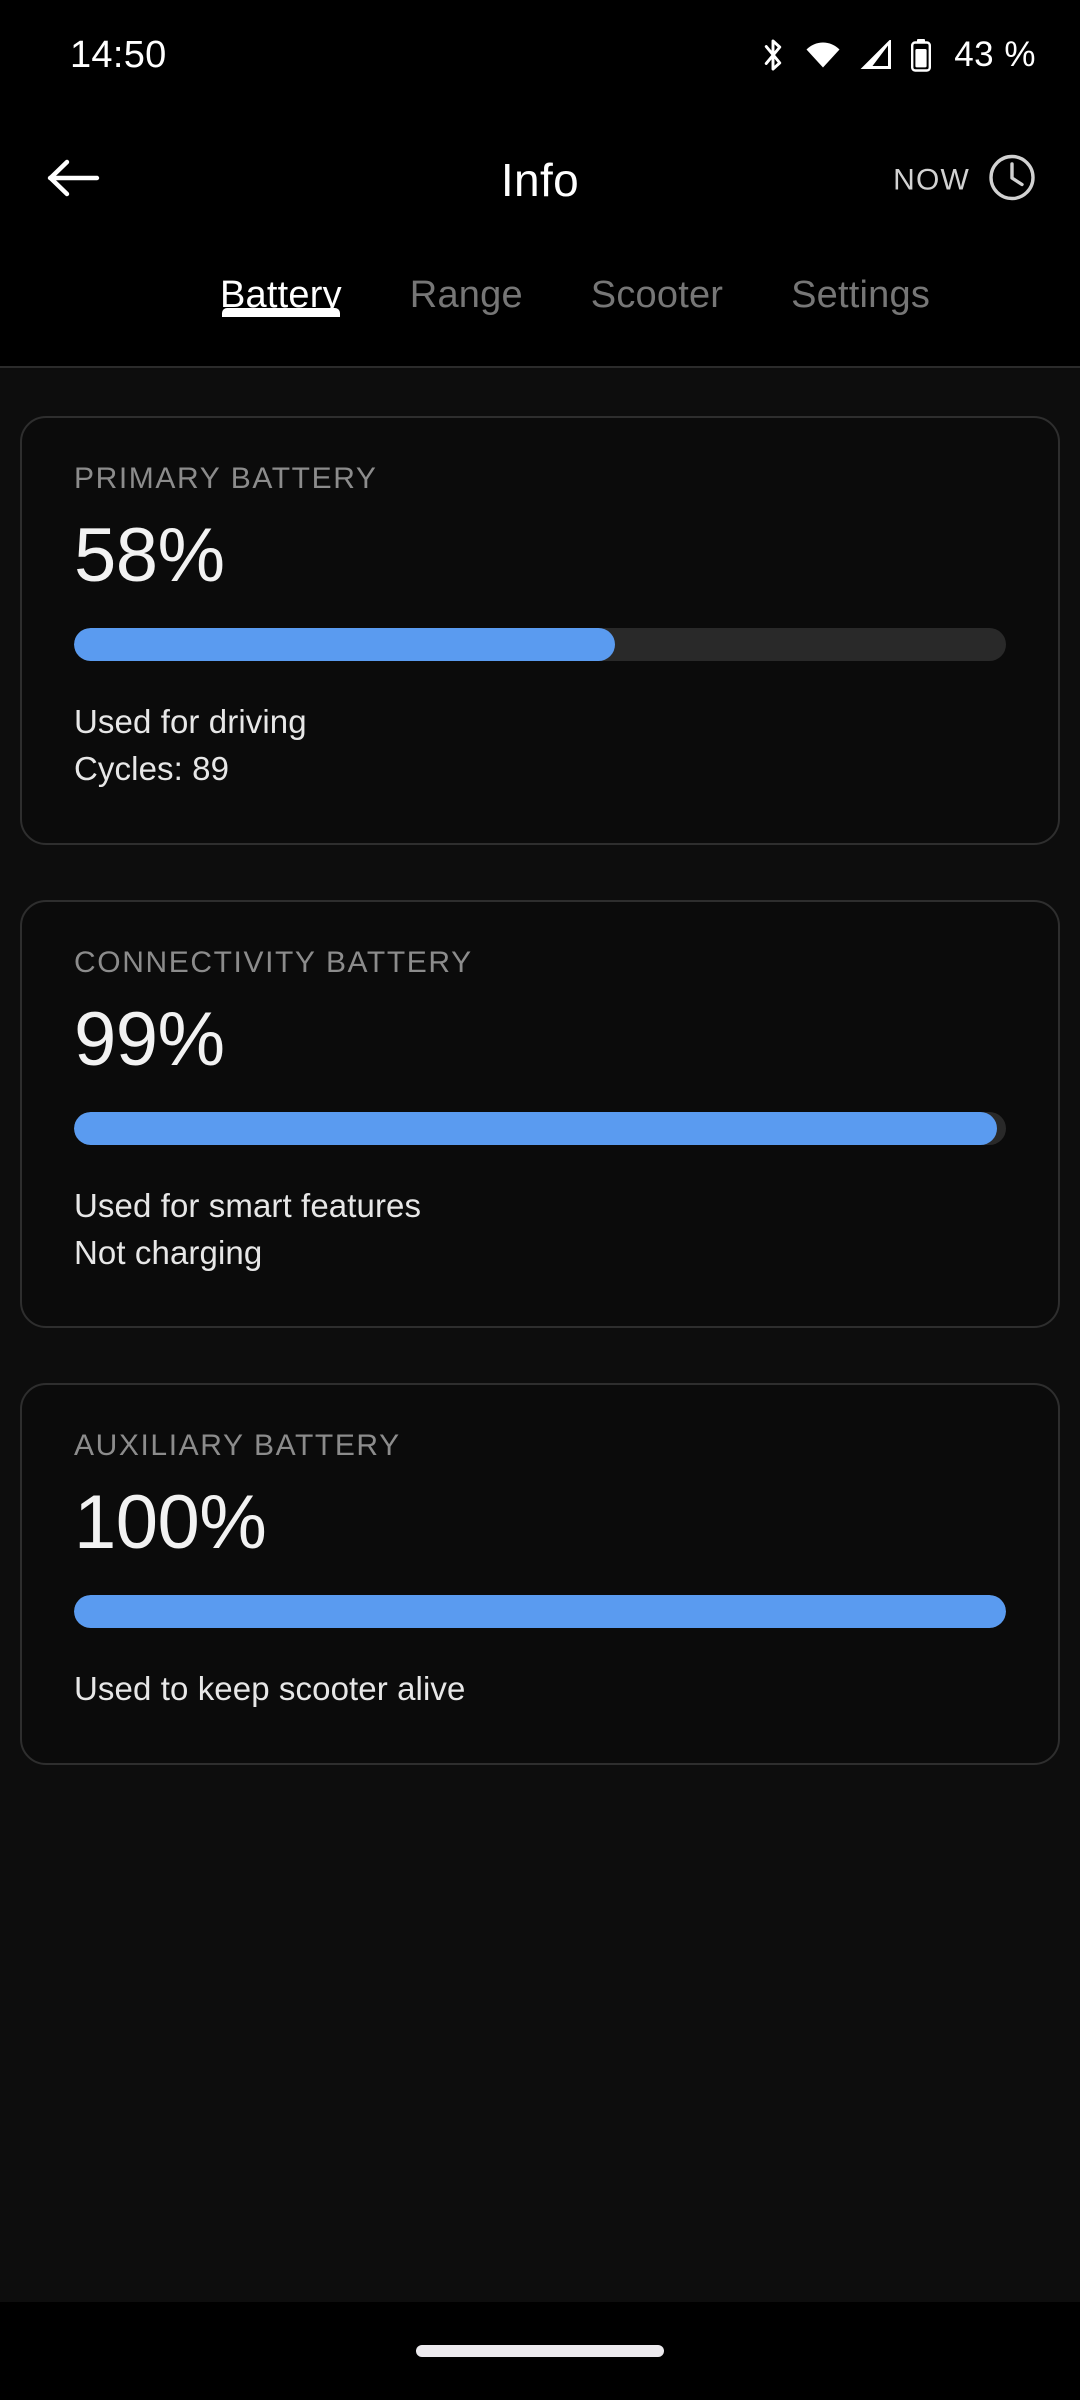 The image size is (1080, 2400). What do you see at coordinates (540, 55) in the screenshot?
I see `status-bar: 14:50 43 %` at bounding box center [540, 55].